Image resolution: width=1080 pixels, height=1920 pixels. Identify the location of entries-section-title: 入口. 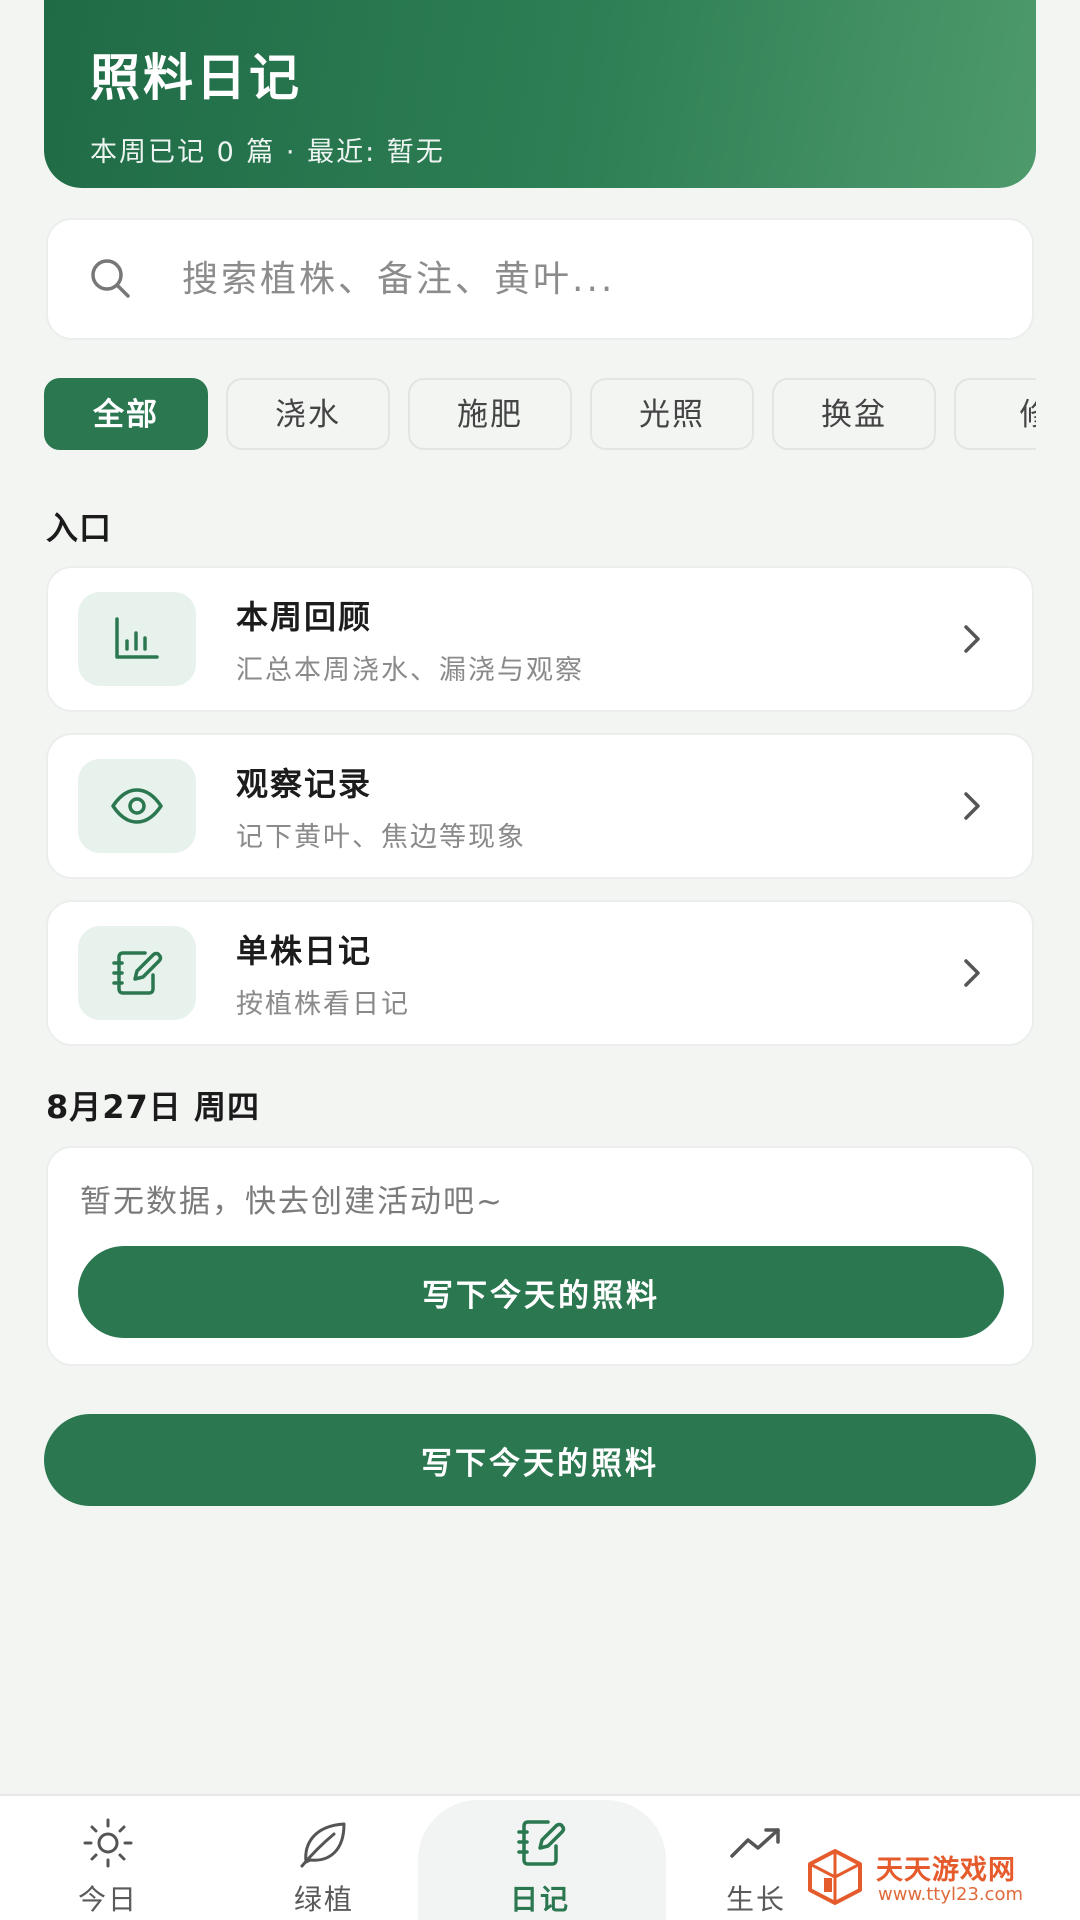
(79, 528).